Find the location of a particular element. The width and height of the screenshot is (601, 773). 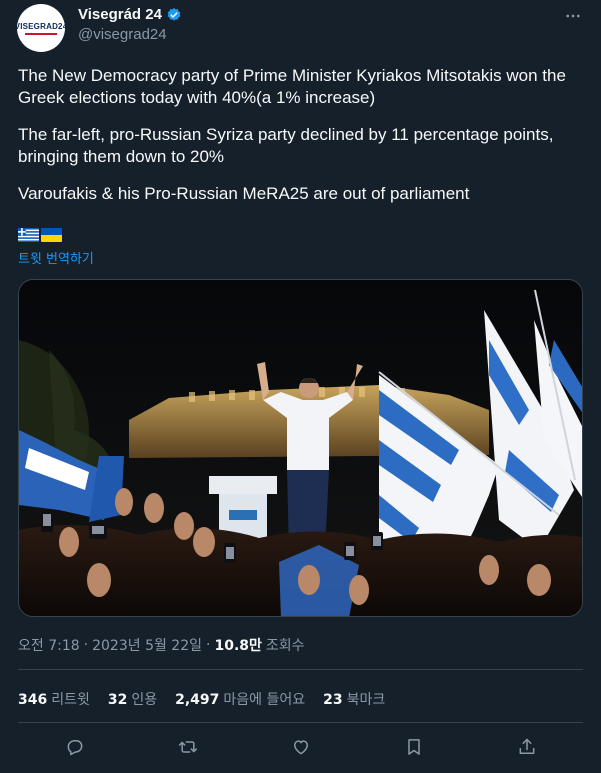

quotes-stat: 32 인용 is located at coordinates (132, 699).